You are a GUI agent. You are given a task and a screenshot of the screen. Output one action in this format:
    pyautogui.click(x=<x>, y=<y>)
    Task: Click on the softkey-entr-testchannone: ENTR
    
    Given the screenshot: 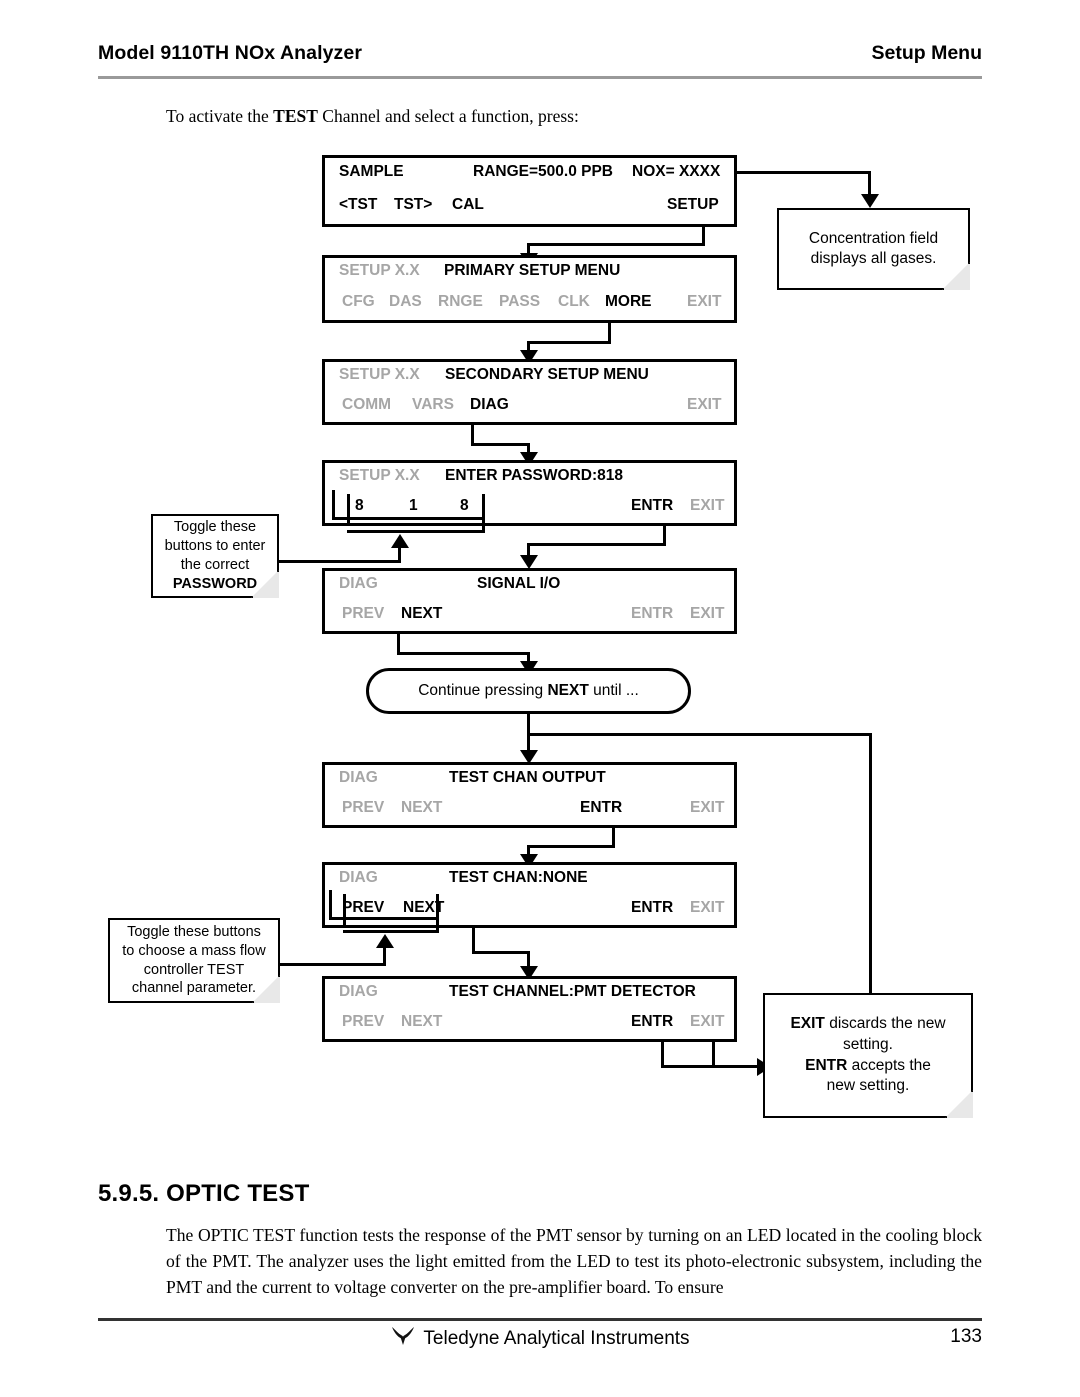 What is the action you would take?
    pyautogui.click(x=652, y=908)
    